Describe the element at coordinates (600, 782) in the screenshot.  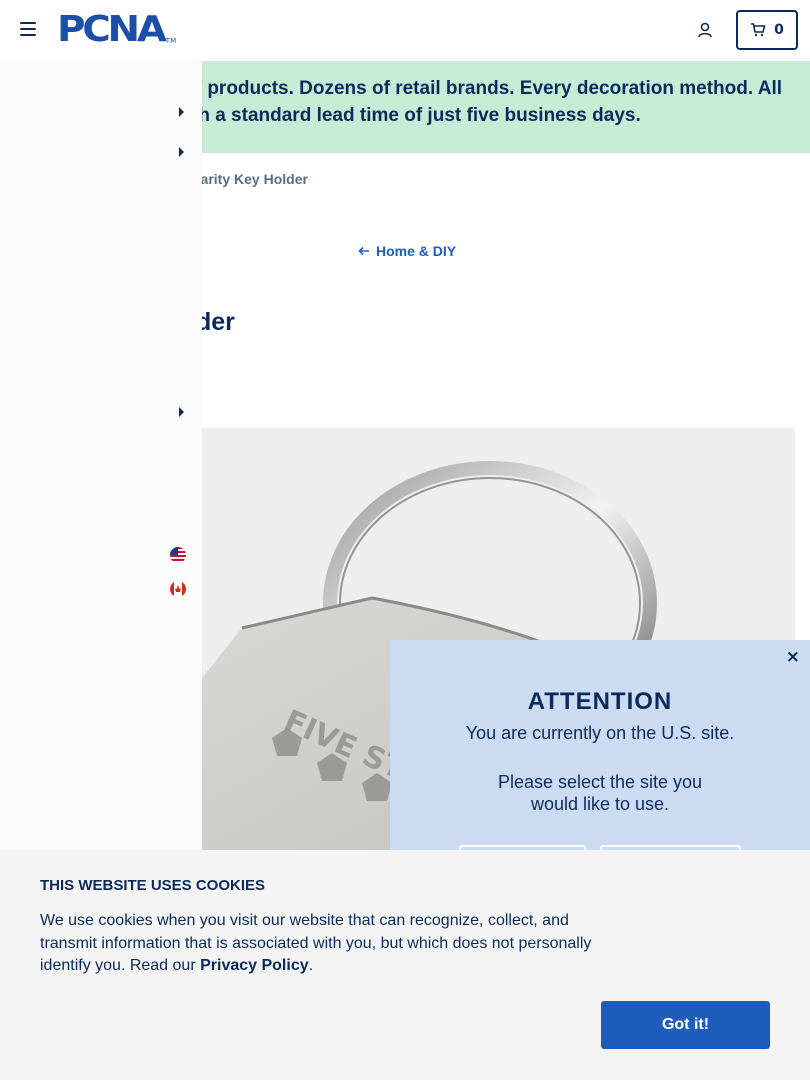
I see `attention-instruction-1: Please select the site you` at that location.